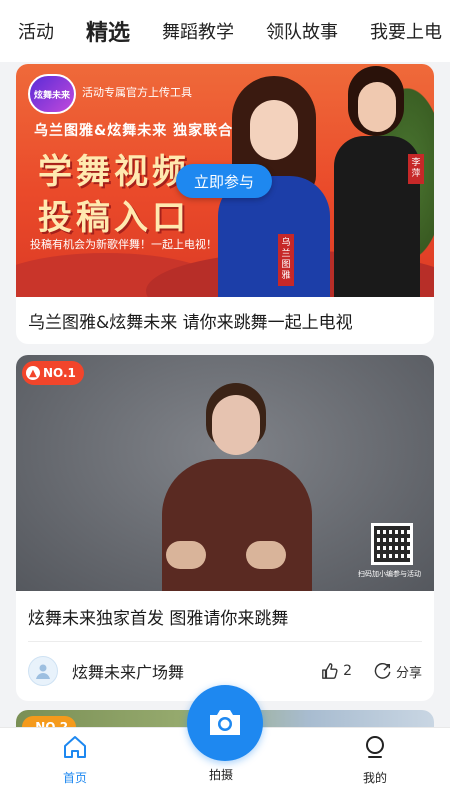 The image size is (450, 800). I want to click on camera-icon, so click(225, 722).